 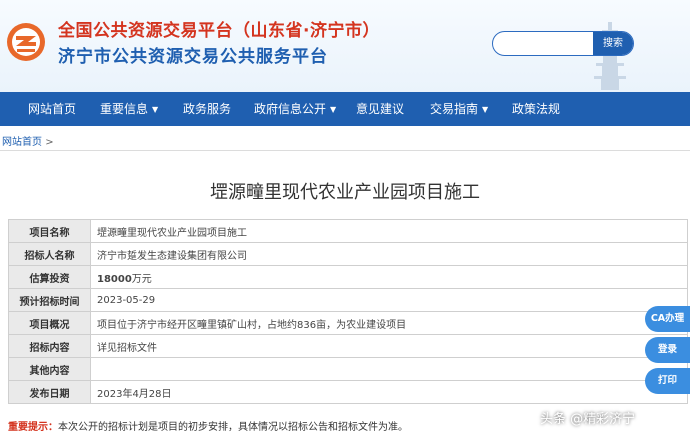 I want to click on nav-item-feedback: 意见建议, so click(x=380, y=109).